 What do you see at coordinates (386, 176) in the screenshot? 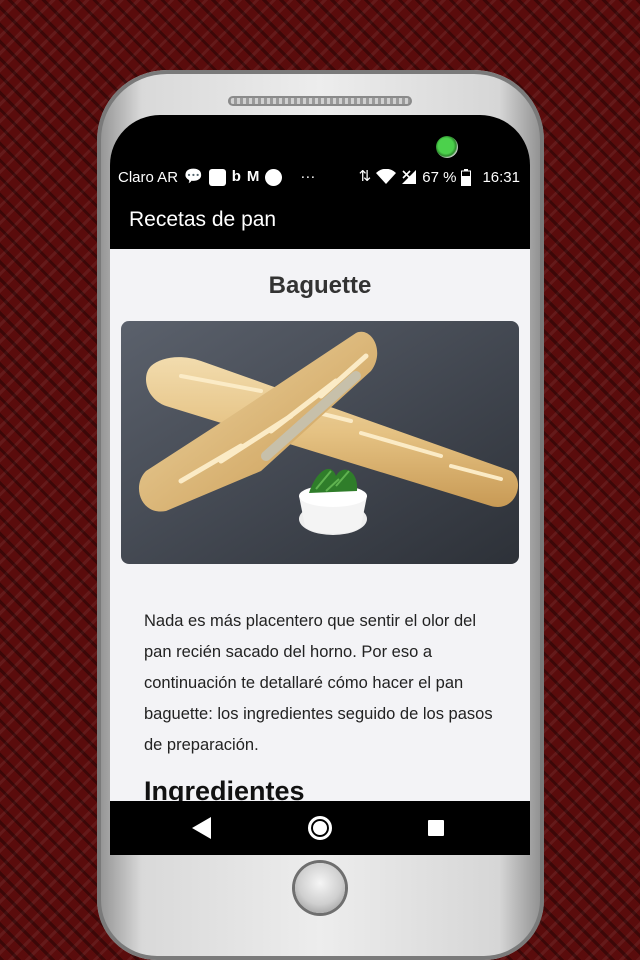
I see `wifi-icon` at bounding box center [386, 176].